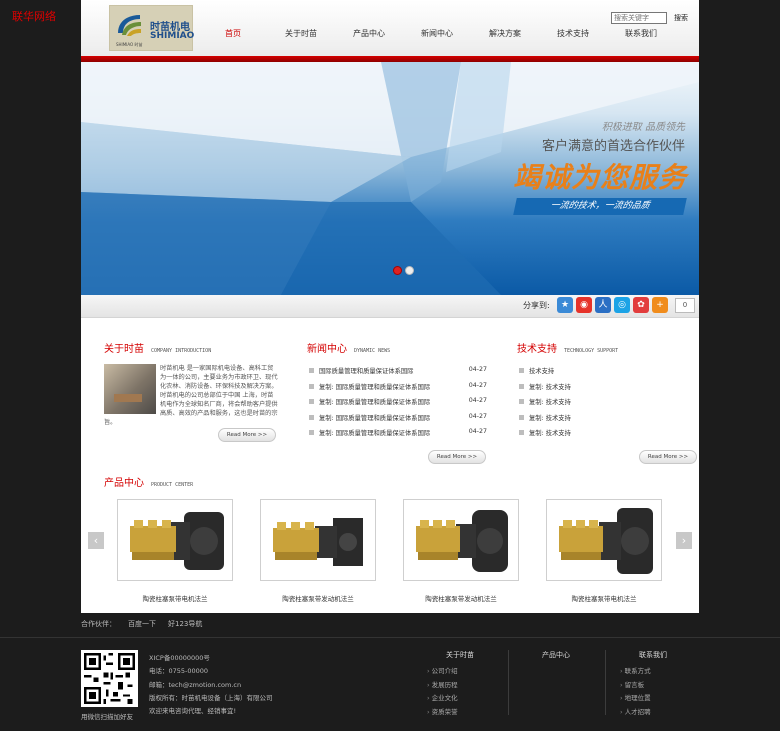 The image size is (780, 731). I want to click on footer-divider, so click(390, 637).